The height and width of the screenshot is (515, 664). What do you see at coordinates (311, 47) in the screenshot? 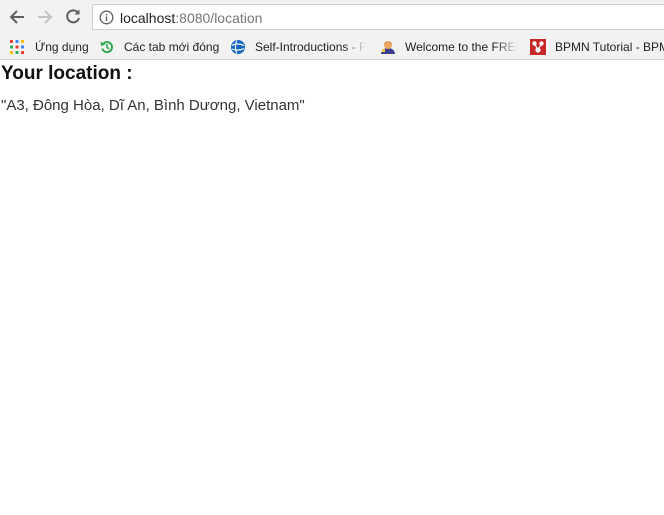
I see `bookmark-label: Self-Introductions - F` at bounding box center [311, 47].